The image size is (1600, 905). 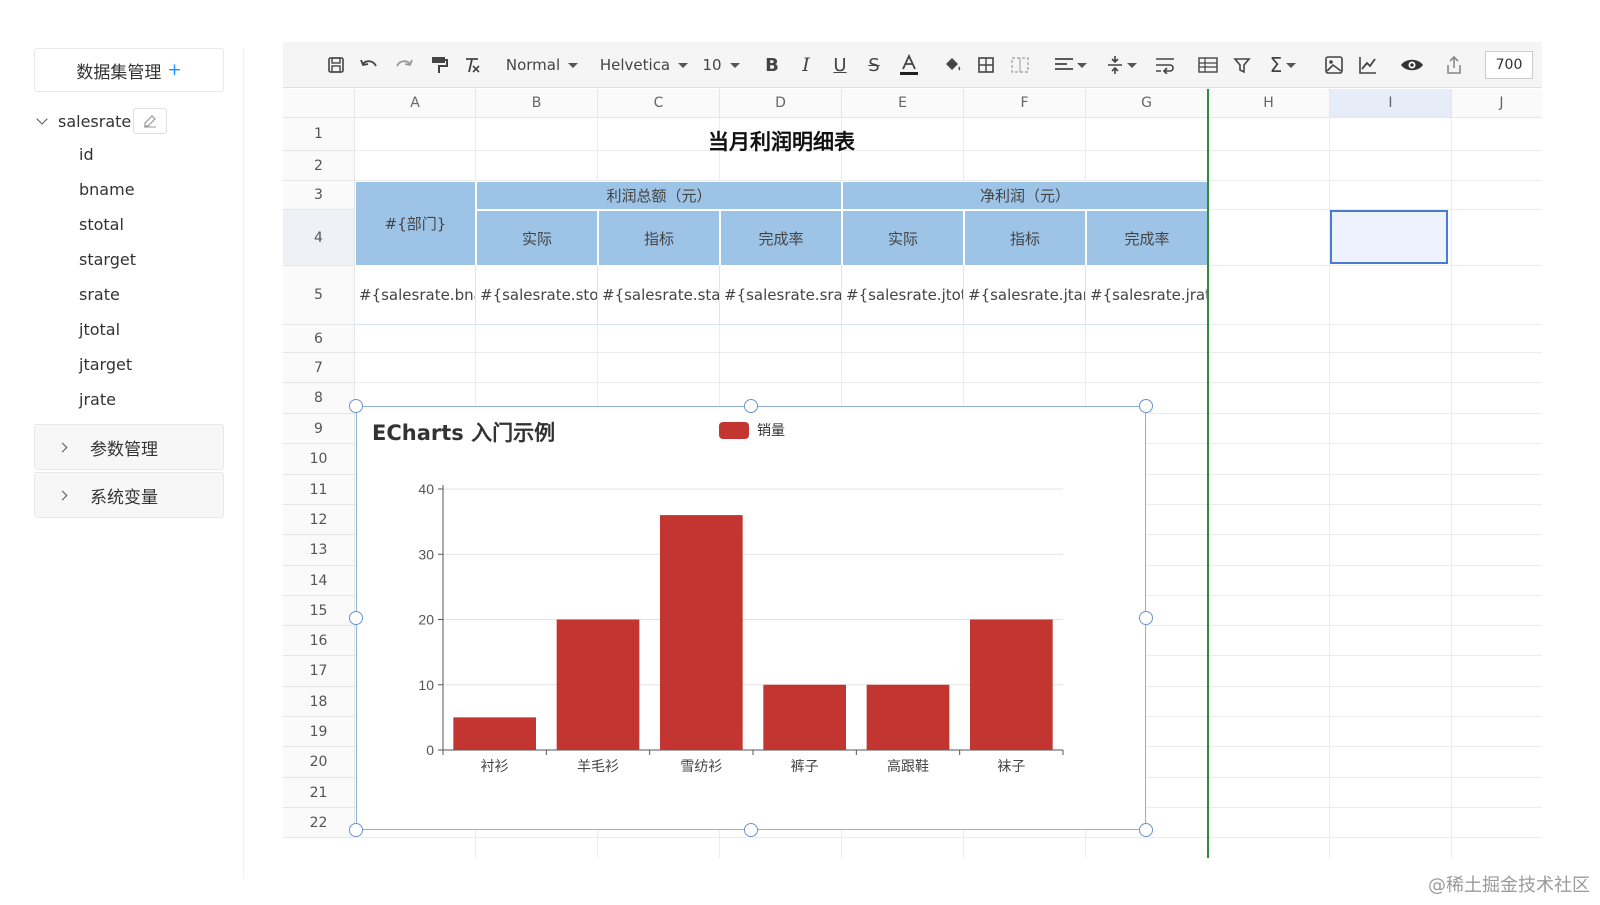 I want to click on row-header-15: 15, so click(x=319, y=611).